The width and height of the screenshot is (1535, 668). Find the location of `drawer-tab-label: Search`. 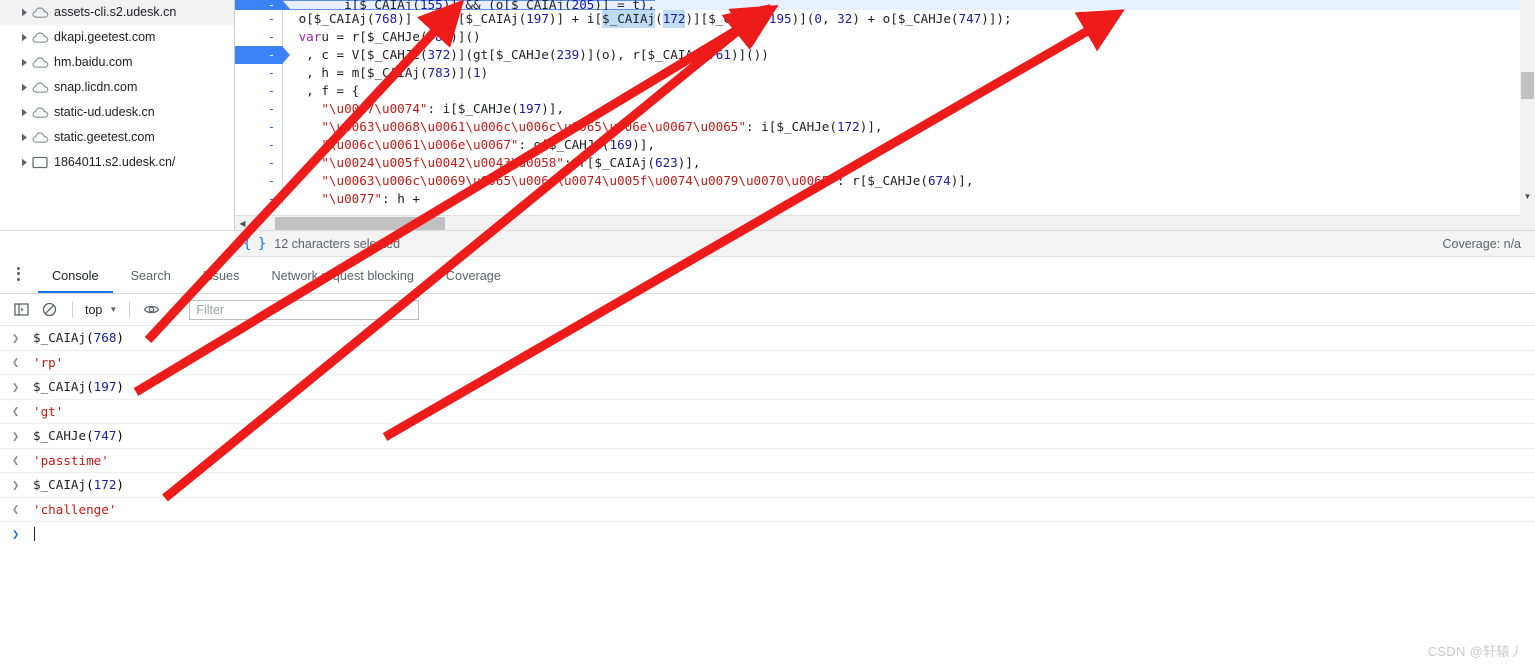

drawer-tab-label: Search is located at coordinates (150, 275).